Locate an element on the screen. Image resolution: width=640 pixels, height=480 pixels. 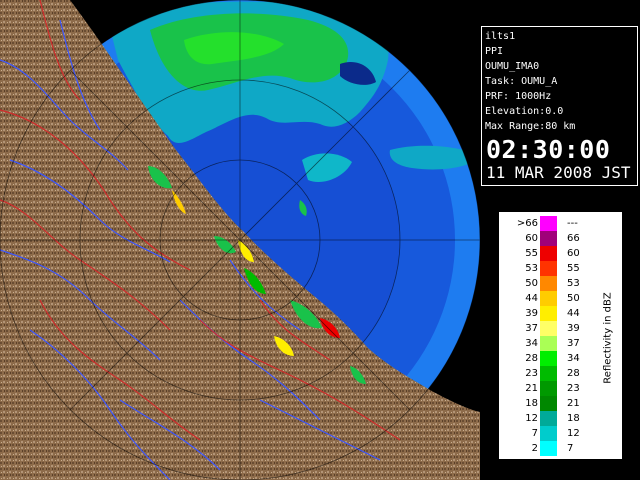
legend-row: 28 34 is located at coordinates (549, 358).